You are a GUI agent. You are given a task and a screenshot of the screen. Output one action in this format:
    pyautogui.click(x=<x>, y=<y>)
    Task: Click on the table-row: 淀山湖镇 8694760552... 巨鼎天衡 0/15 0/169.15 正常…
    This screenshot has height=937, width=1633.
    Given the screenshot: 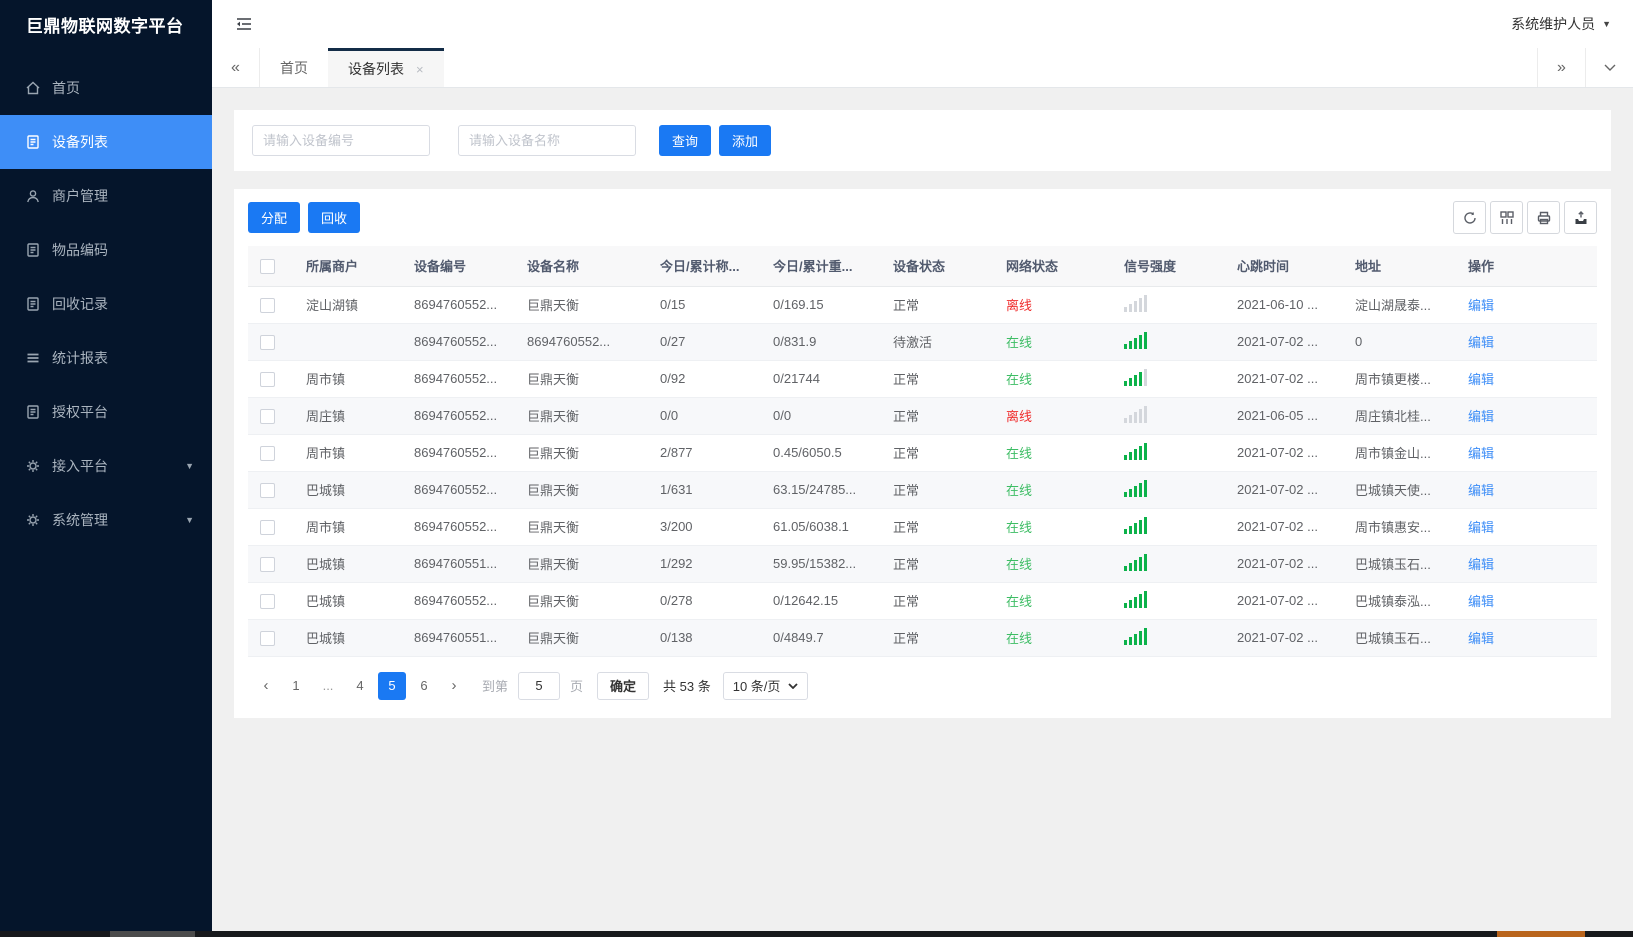 What is the action you would take?
    pyautogui.click(x=922, y=305)
    